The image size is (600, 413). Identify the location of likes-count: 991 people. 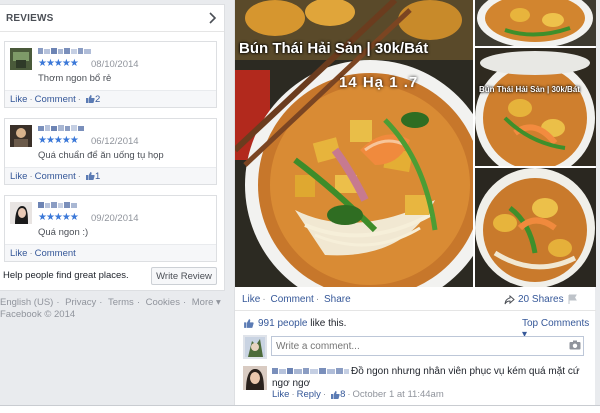
(283, 323).